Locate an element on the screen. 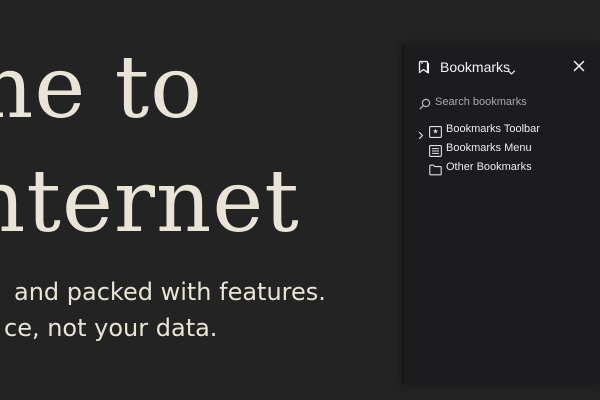  close-icon is located at coordinates (579, 66).